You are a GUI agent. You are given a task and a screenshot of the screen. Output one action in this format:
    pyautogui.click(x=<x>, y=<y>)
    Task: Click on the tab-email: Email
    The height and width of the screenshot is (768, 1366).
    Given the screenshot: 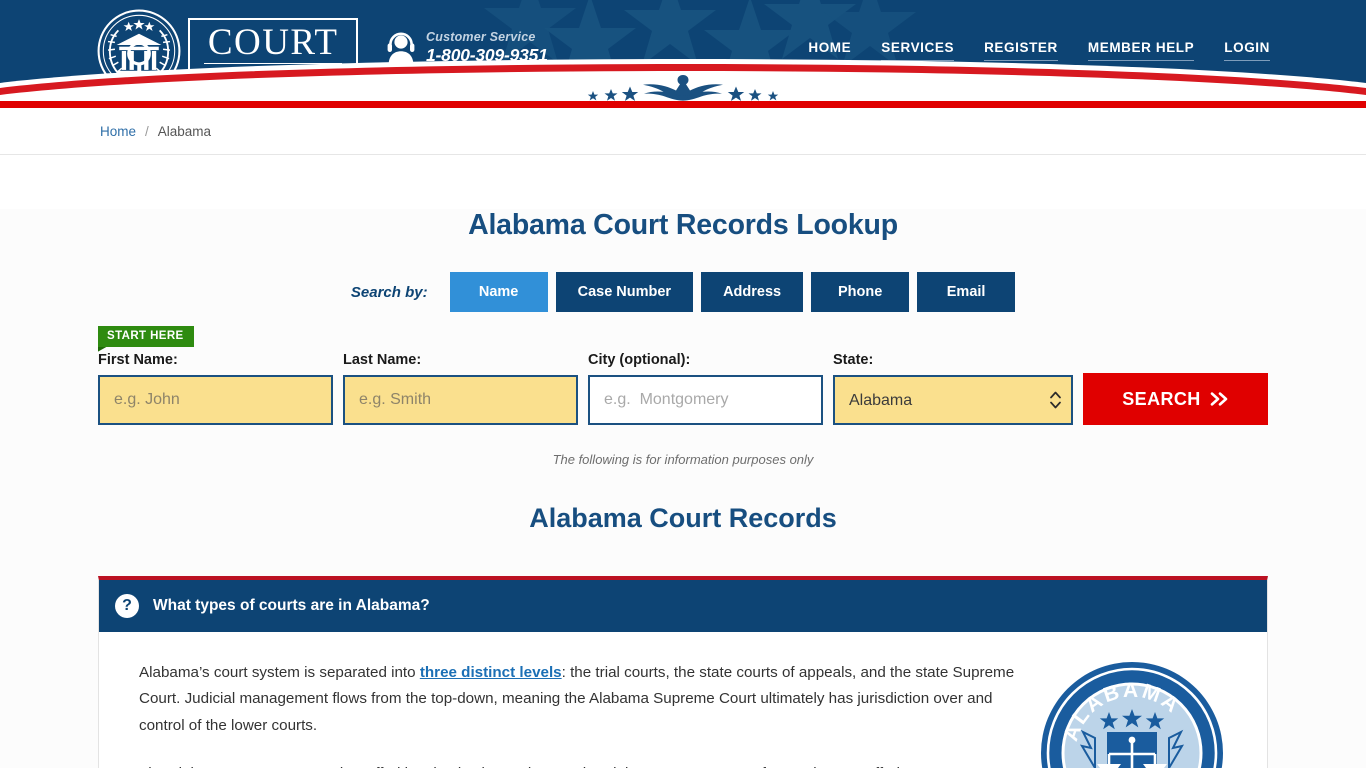 What is the action you would take?
    pyautogui.click(x=966, y=292)
    